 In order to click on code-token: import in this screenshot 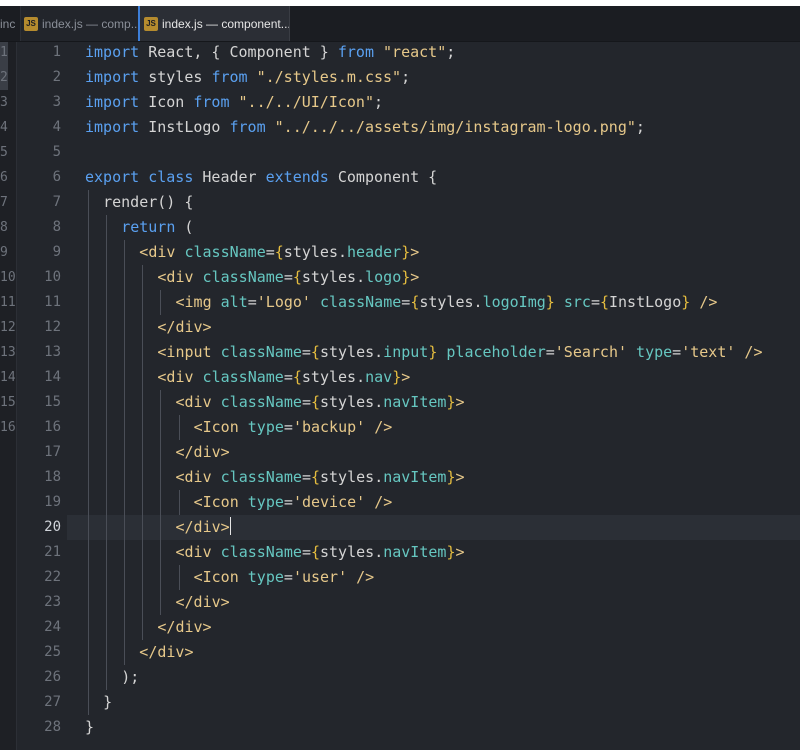, I will do `click(112, 77)`.